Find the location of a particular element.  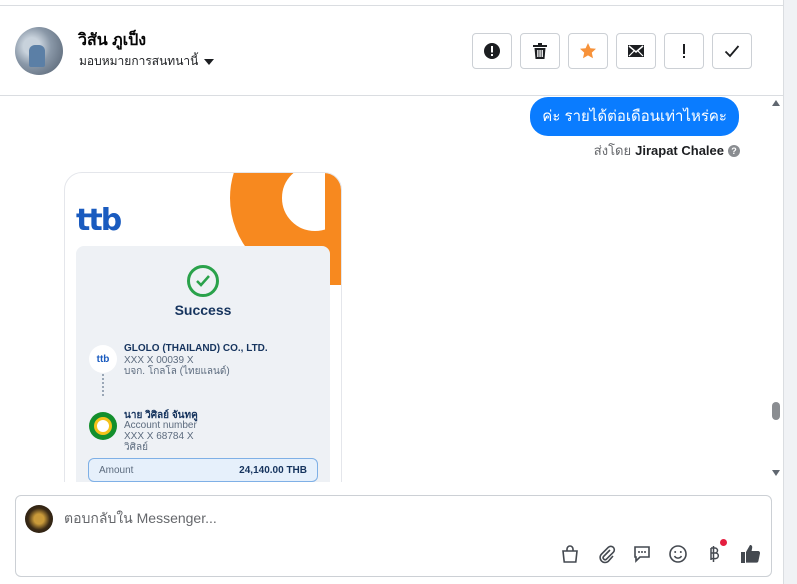

star-button is located at coordinates (588, 51).